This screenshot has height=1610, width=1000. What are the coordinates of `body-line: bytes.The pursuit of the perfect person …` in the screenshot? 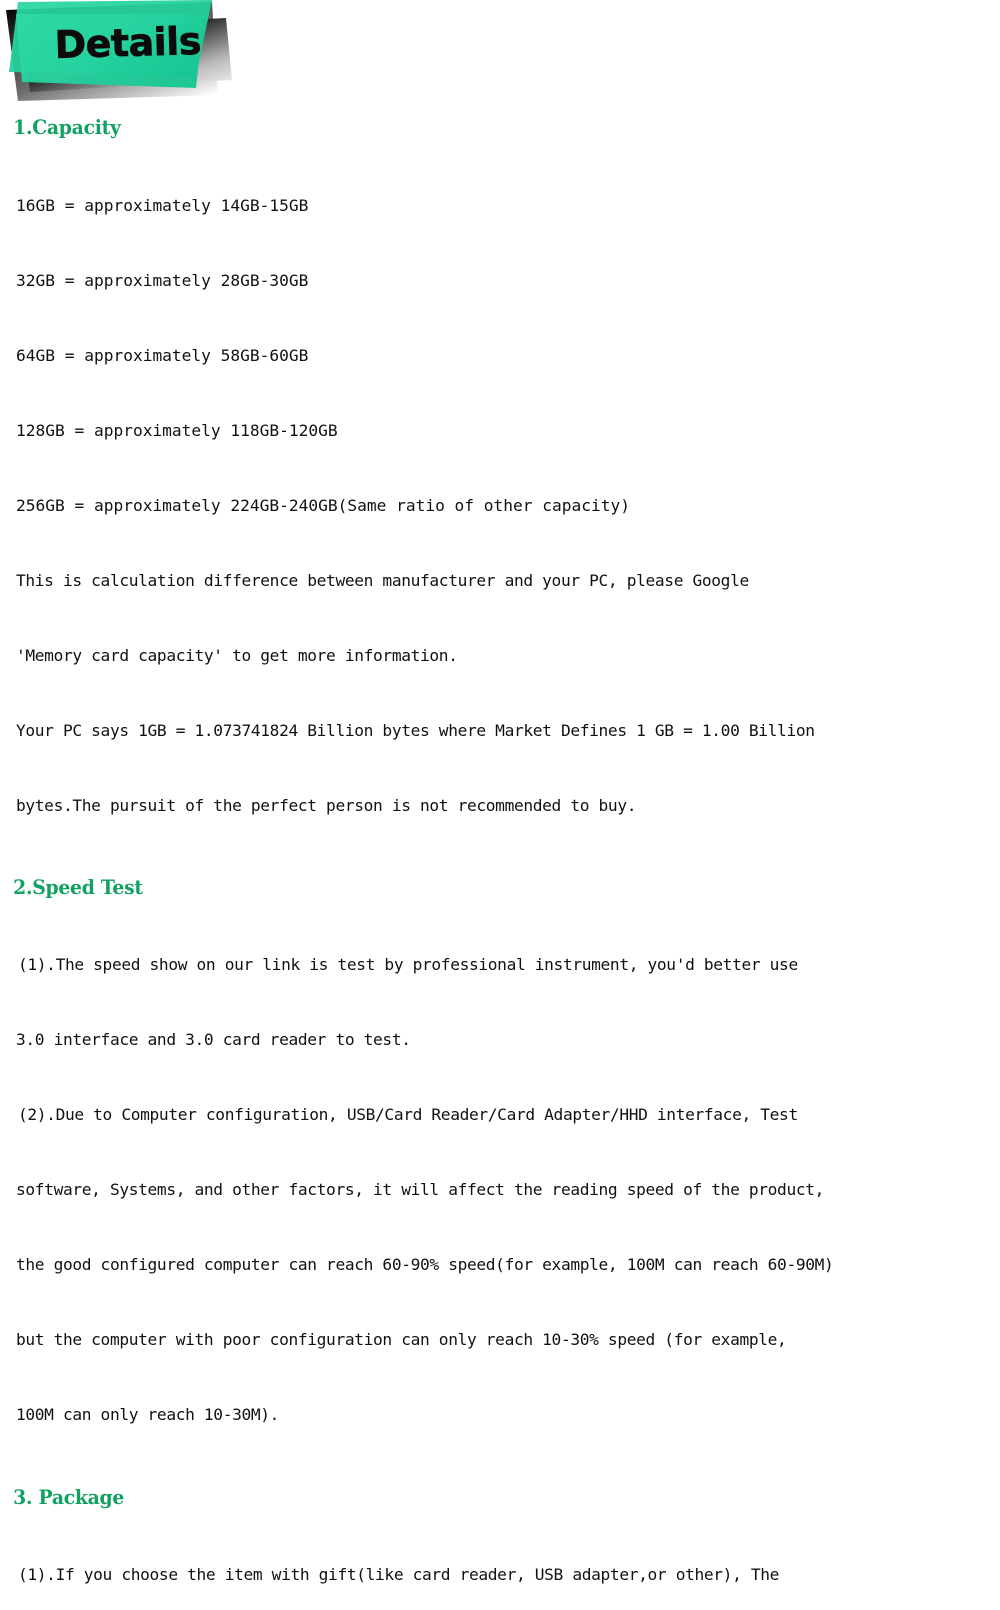 It's located at (326, 805).